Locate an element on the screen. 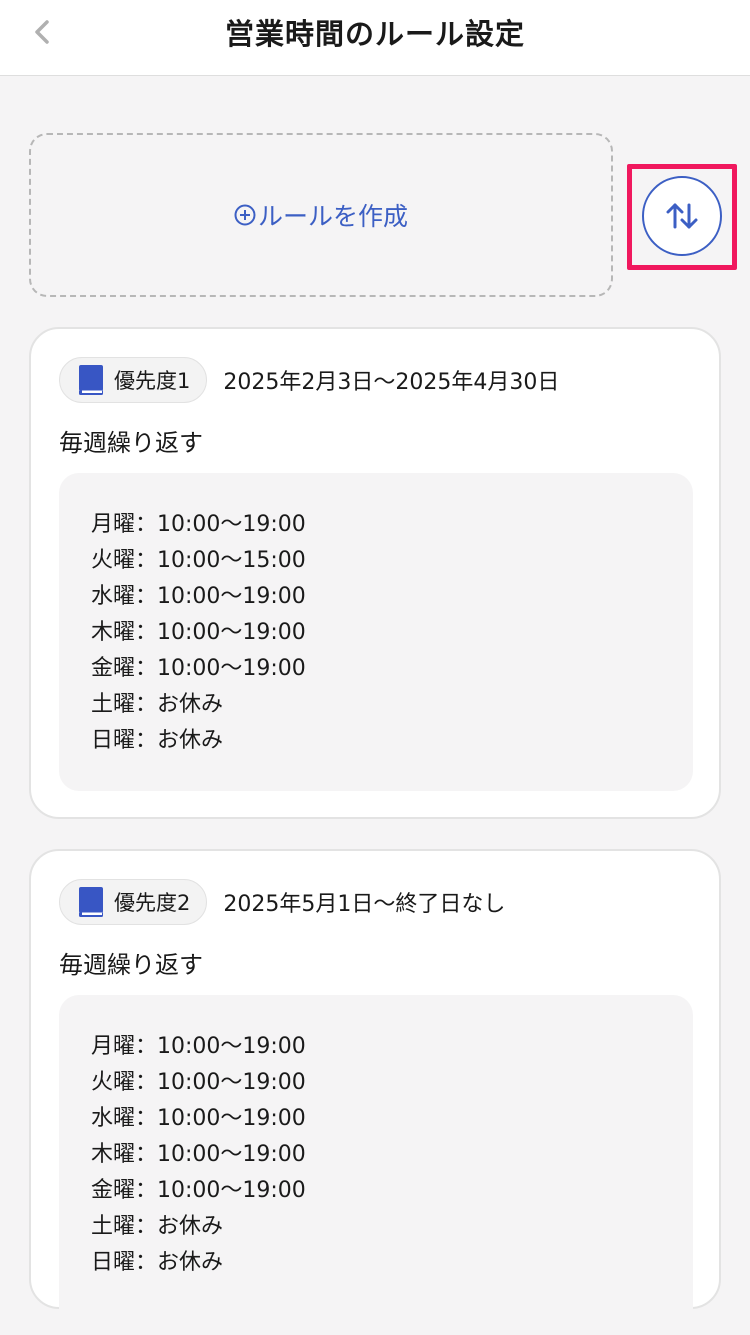  sort-button is located at coordinates (682, 216).